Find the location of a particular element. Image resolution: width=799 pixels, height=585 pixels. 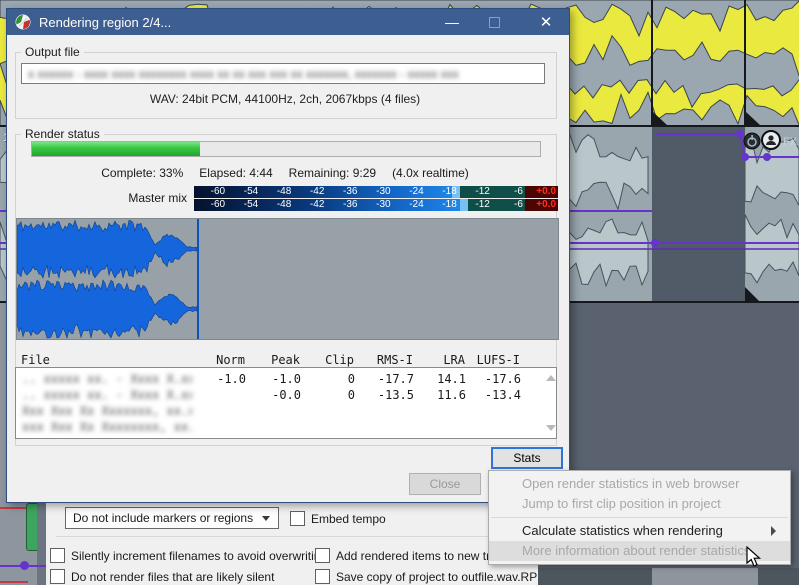

master-mix-label: Master mix is located at coordinates (157, 198).